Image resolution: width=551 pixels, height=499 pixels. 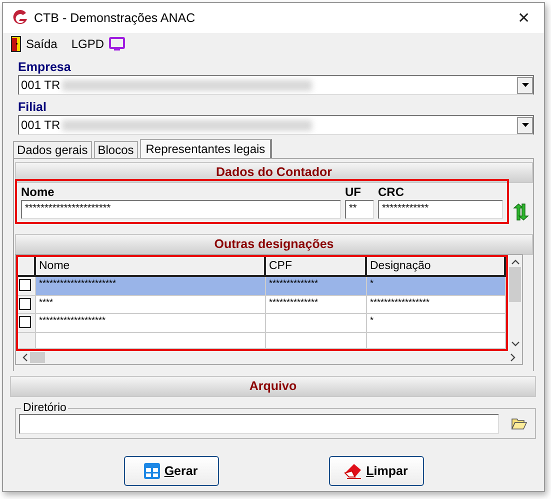 I want to click on action-button: Limpar, so click(x=376, y=471).